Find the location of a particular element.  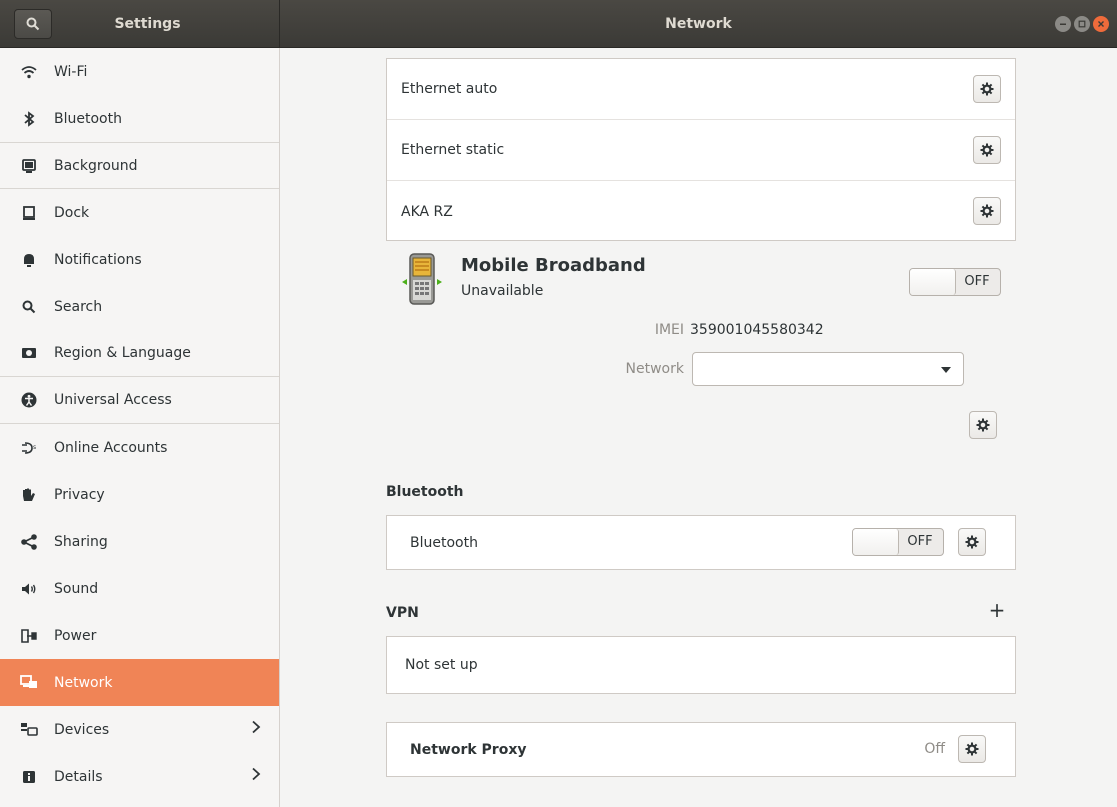

hand-icon is located at coordinates (29, 495).